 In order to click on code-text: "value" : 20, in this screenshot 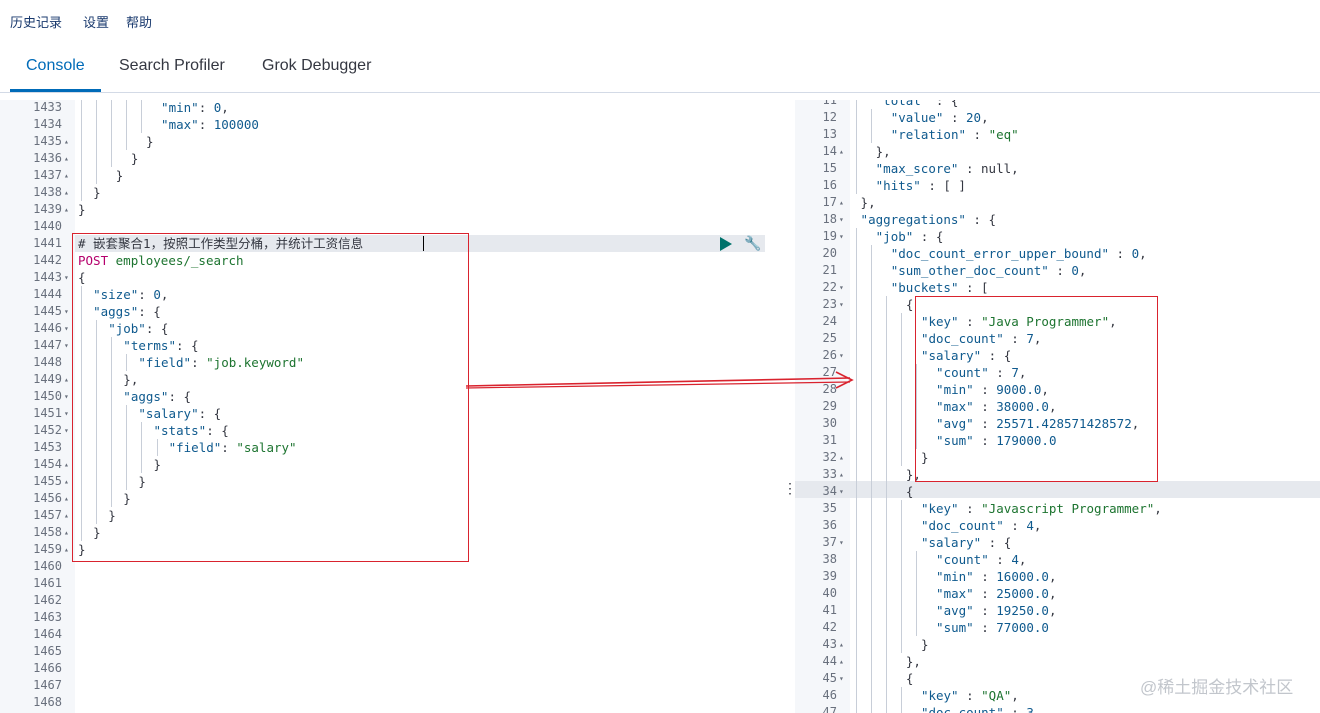, I will do `click(939, 117)`.